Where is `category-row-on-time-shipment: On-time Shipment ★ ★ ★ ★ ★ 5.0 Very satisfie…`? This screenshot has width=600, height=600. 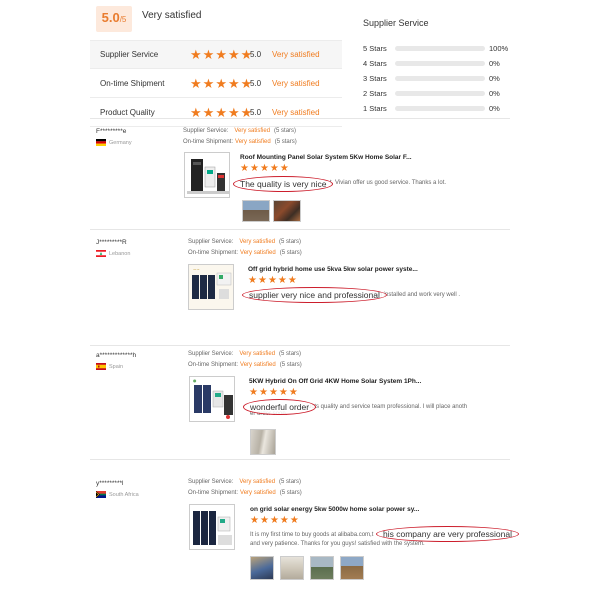 category-row-on-time-shipment: On-time Shipment ★ ★ ★ ★ ★ 5.0 Very satisfie… is located at coordinates (216, 83).